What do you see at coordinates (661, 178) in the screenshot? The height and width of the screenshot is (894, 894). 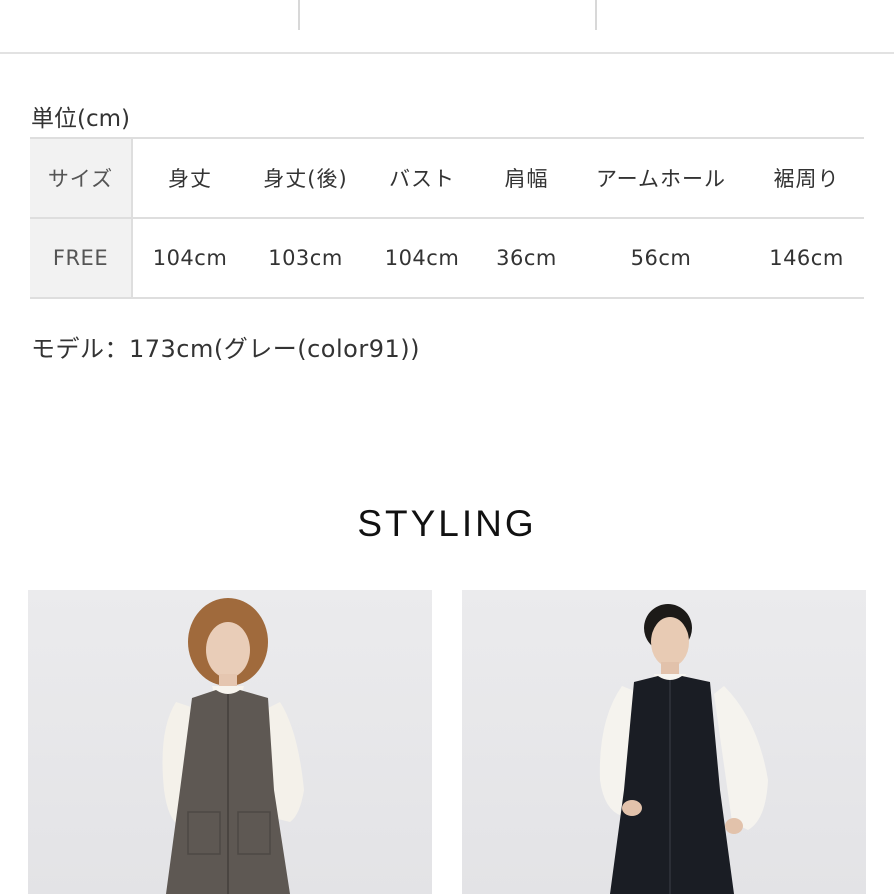 I see `header-armhole: アームホール` at bounding box center [661, 178].